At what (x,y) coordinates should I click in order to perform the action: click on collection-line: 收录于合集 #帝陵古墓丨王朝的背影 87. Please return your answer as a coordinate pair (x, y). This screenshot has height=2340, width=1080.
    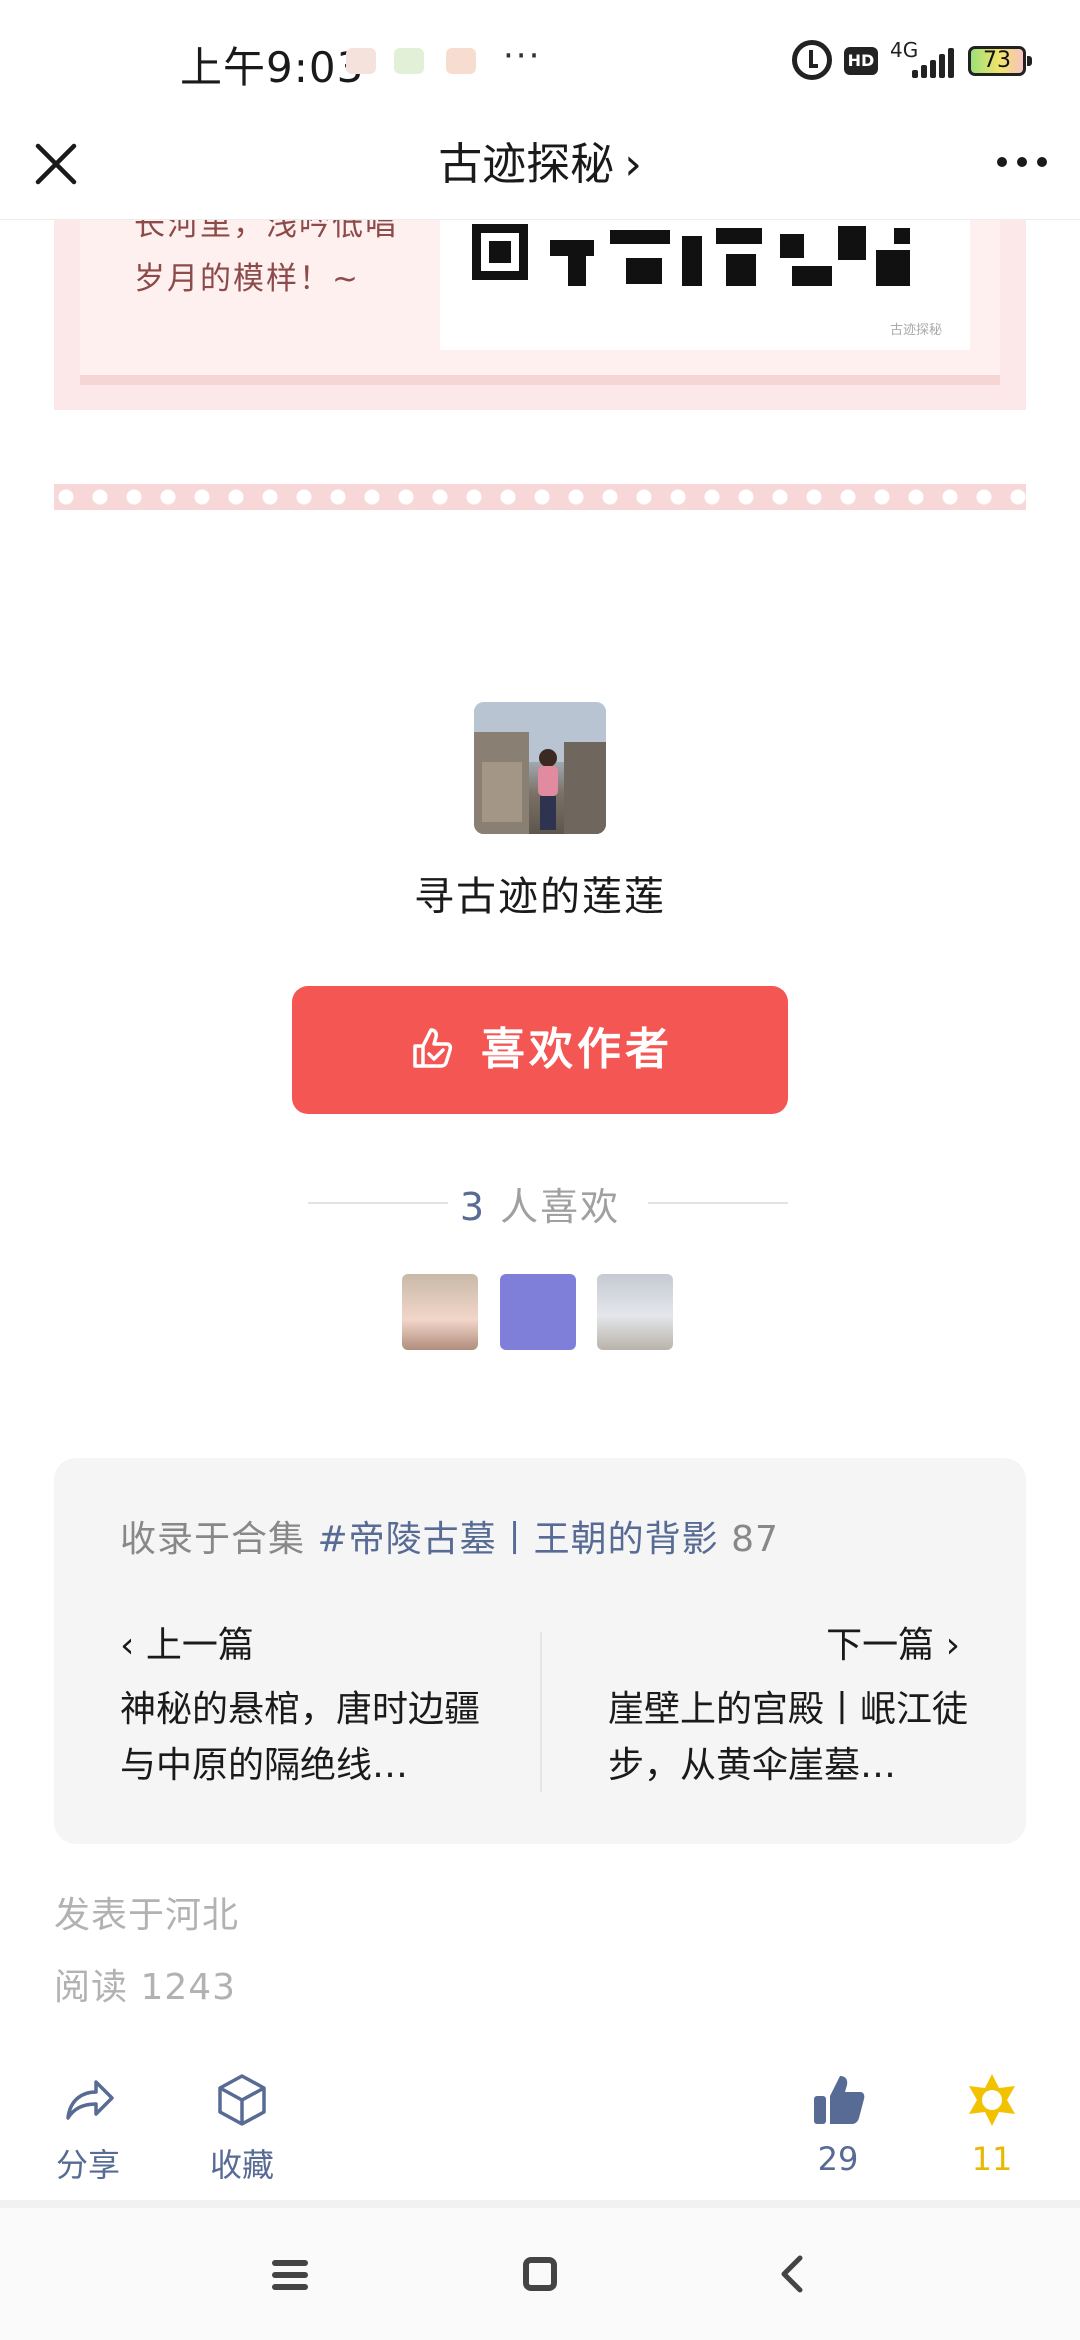
    Looking at the image, I should click on (449, 1536).